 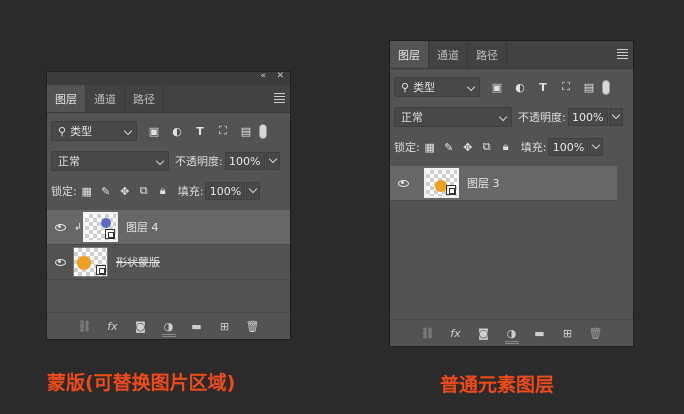 What do you see at coordinates (280, 76) in the screenshot?
I see `close-icon: ✕` at bounding box center [280, 76].